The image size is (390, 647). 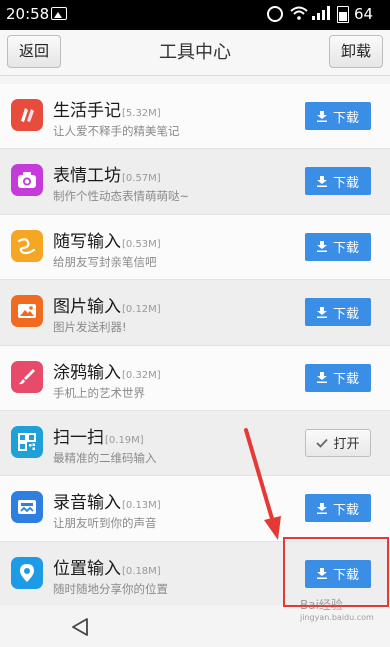 I want to click on list-item: 图片输入[0.12M] 图片发送利器! 下载, so click(x=195, y=313).